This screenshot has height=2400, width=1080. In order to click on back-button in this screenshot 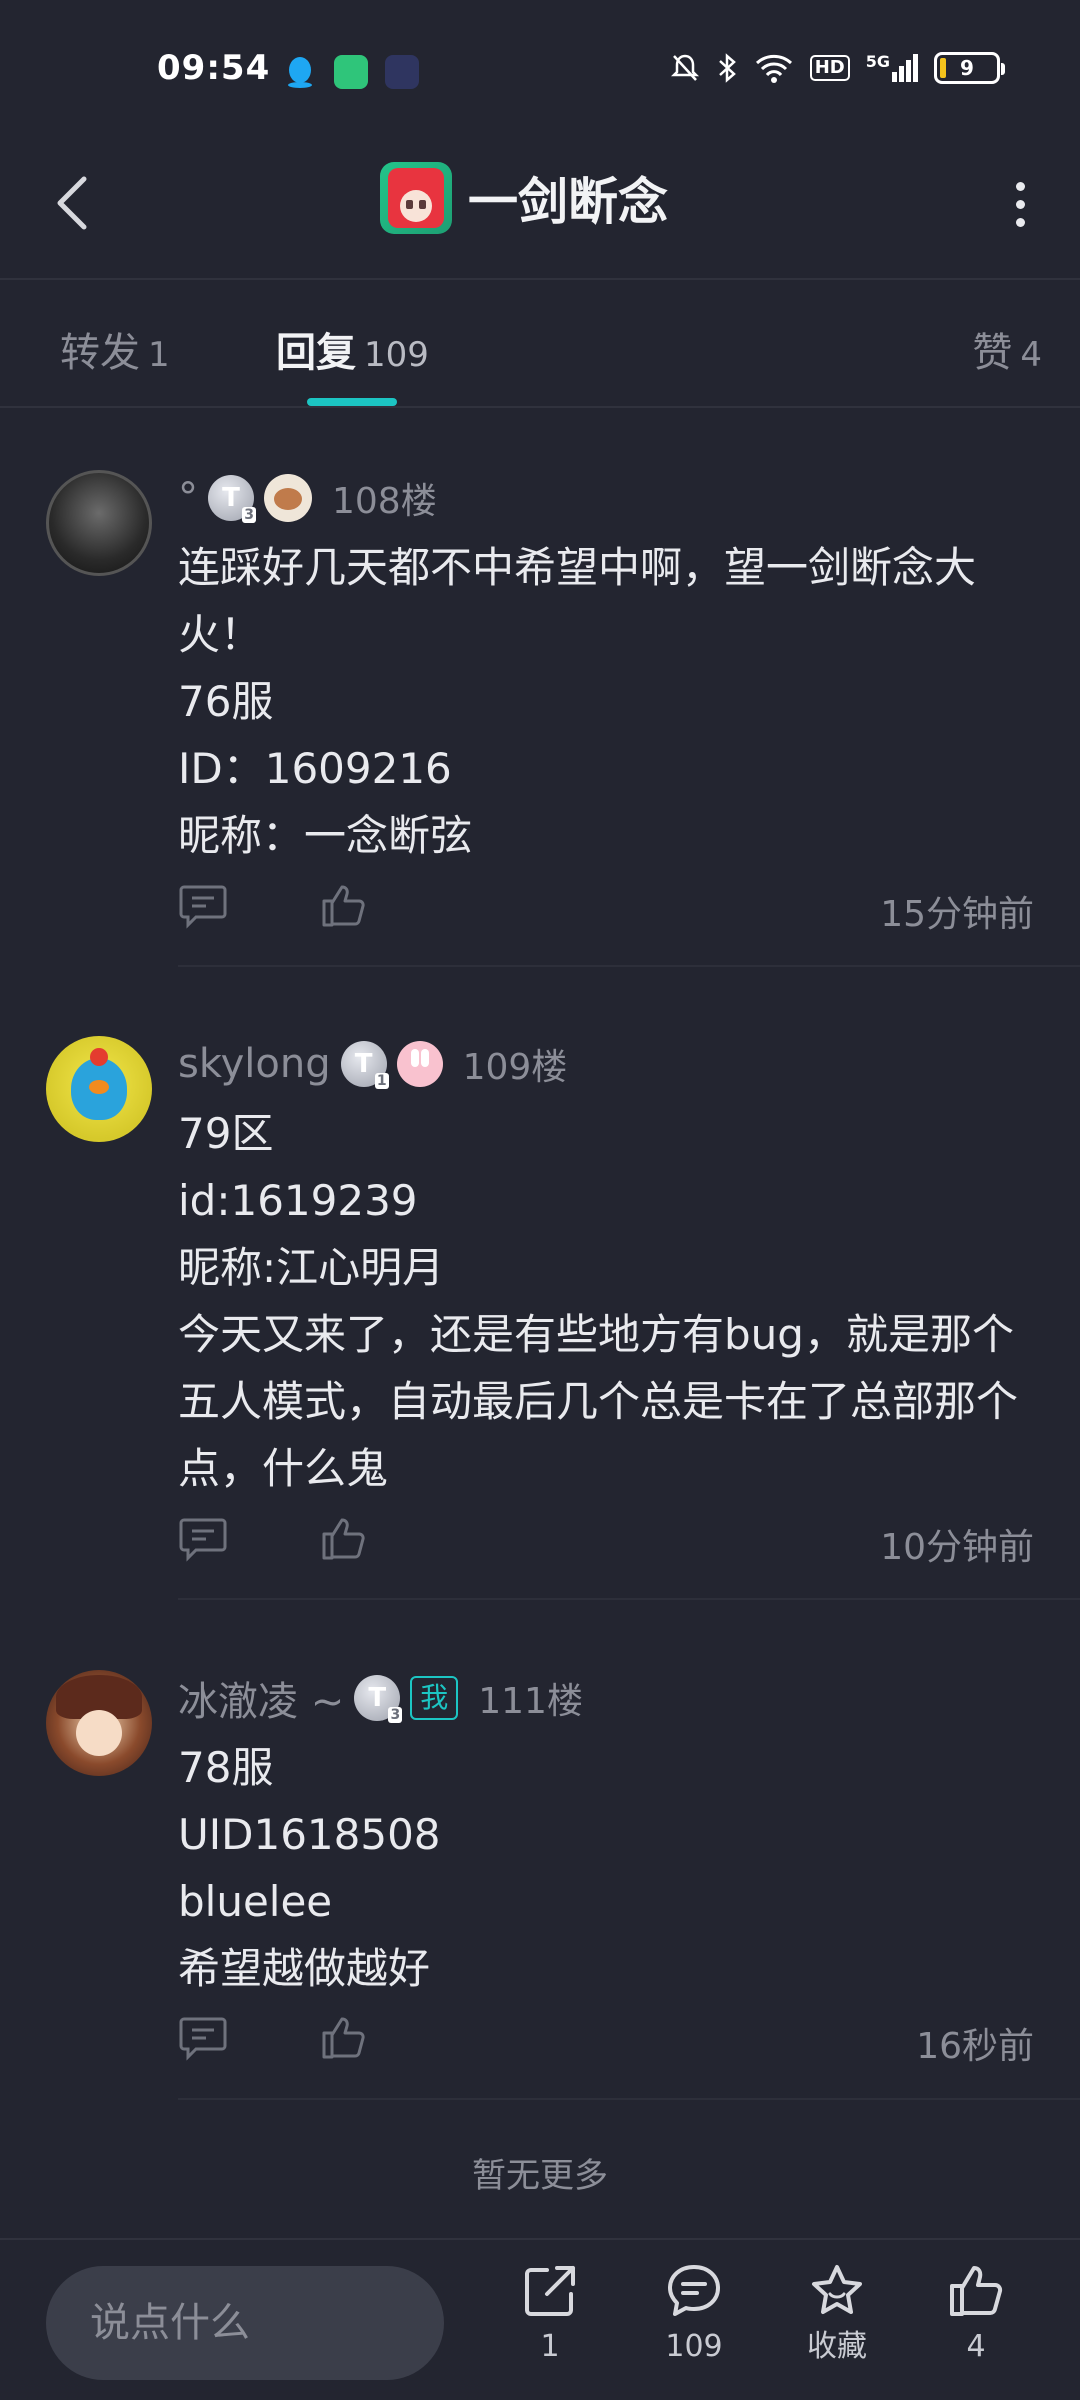, I will do `click(72, 203)`.